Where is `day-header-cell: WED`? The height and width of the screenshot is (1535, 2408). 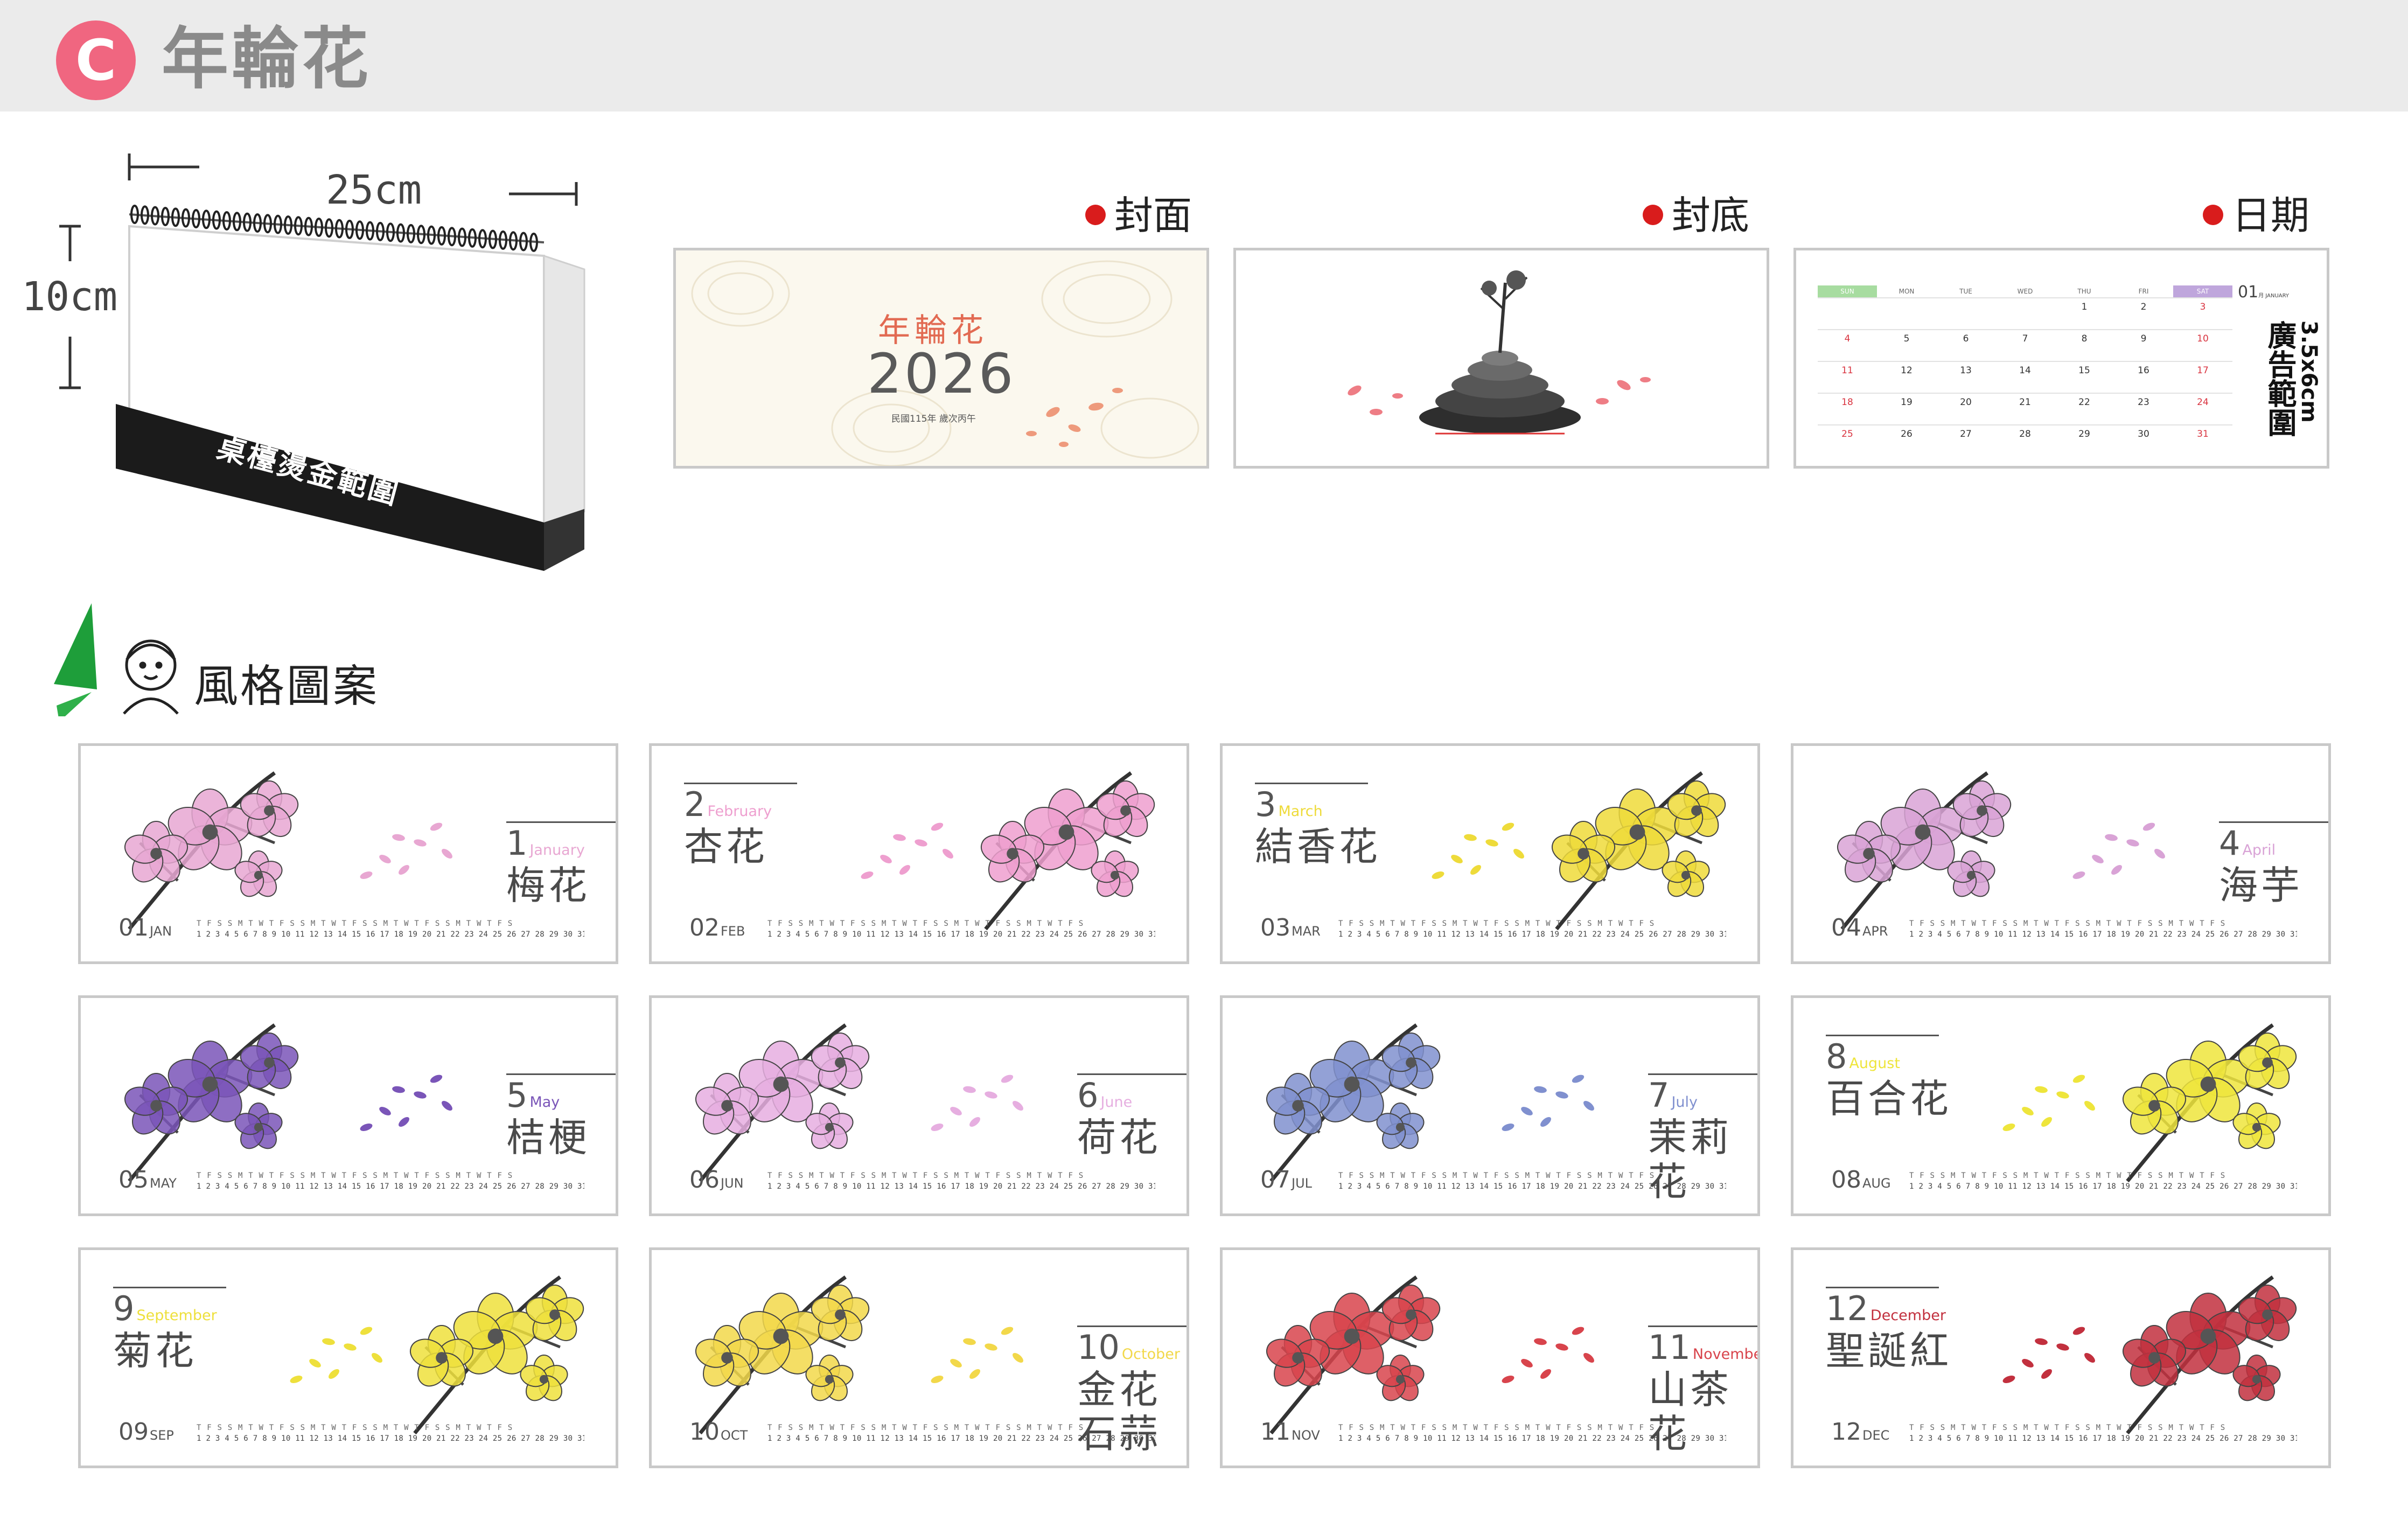
day-header-cell: WED is located at coordinates (2025, 291).